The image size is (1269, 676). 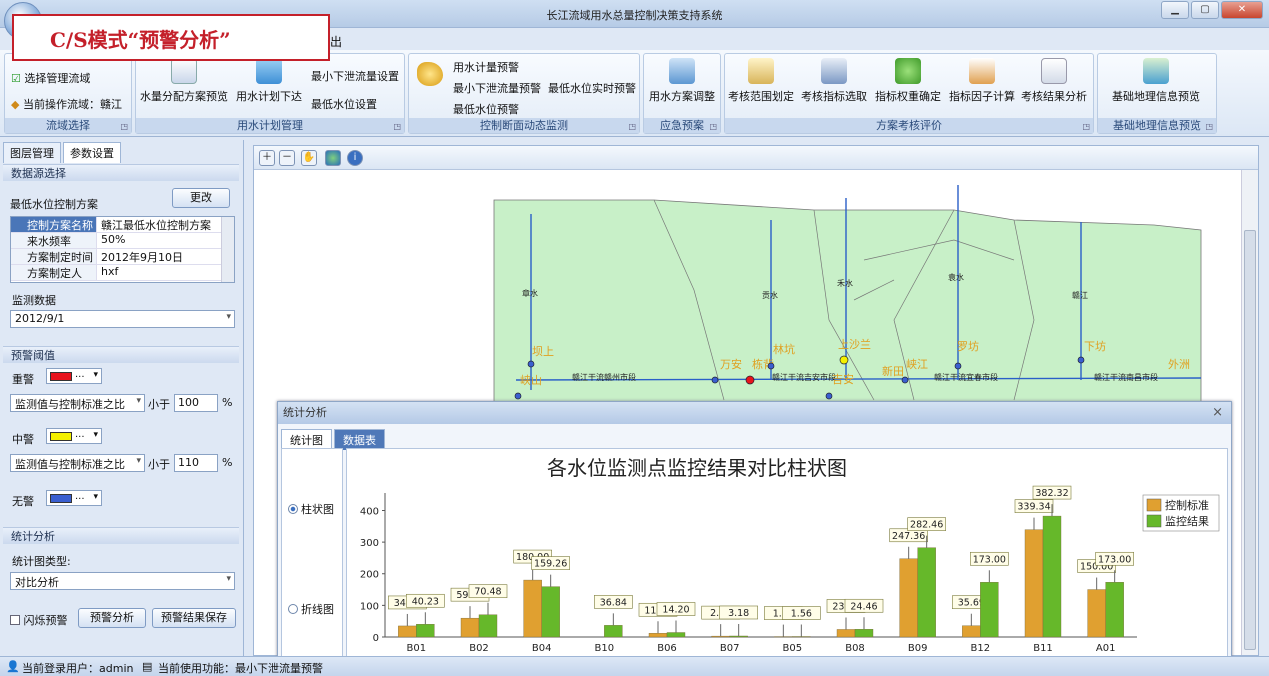 I want to click on plan-issue-button: 用水计划下达, so click(x=269, y=81).